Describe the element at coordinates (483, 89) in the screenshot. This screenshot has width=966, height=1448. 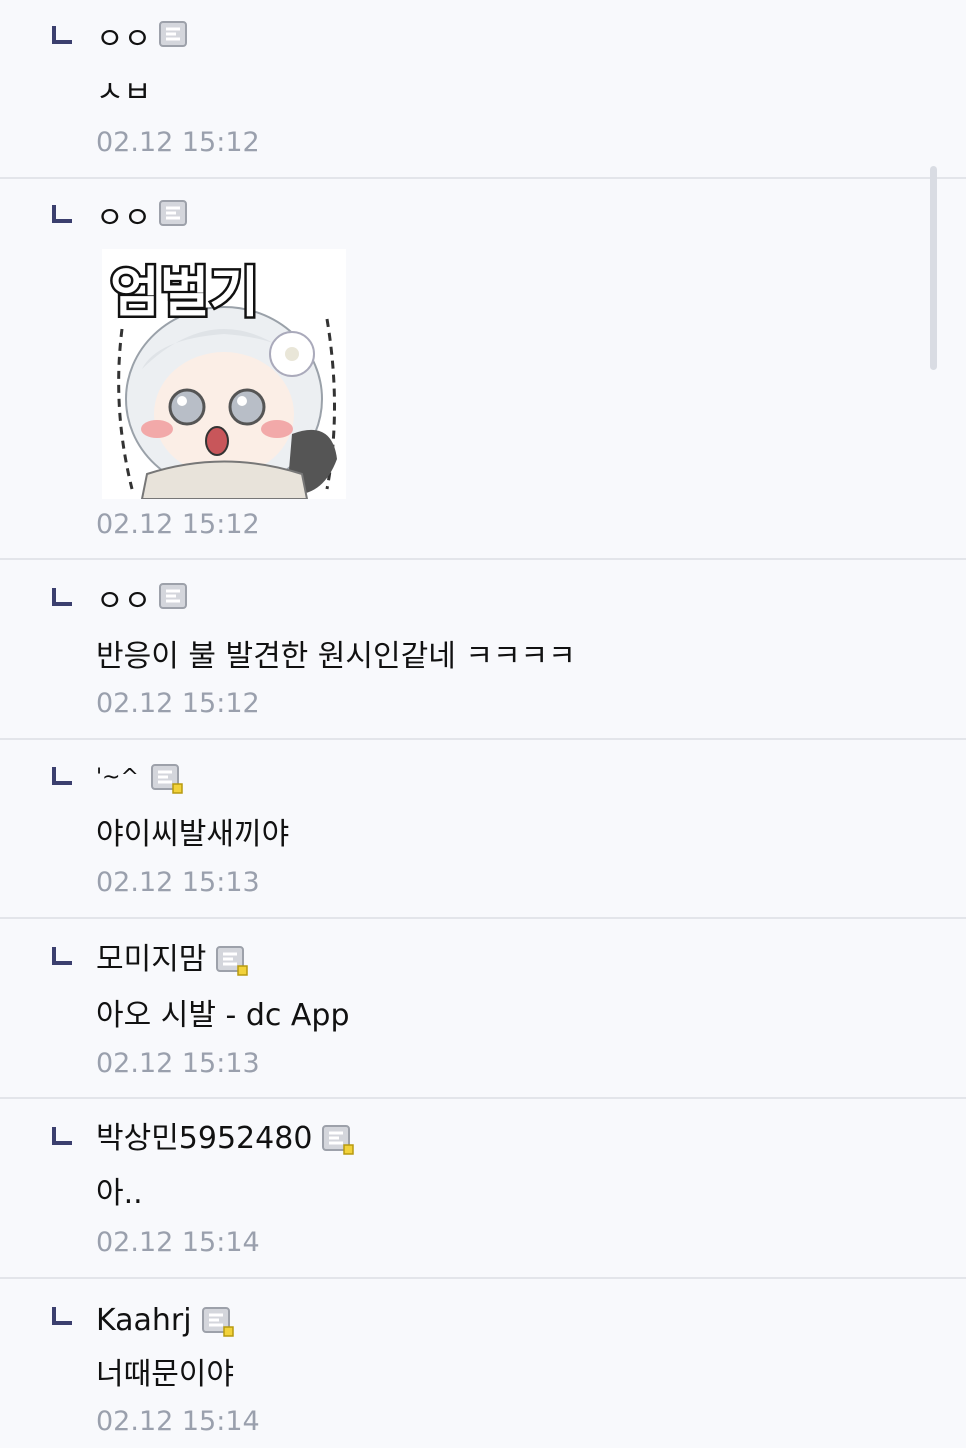
I see `comment-item: ㅇㅇ ㅅㅂ 02.12 15:12` at that location.